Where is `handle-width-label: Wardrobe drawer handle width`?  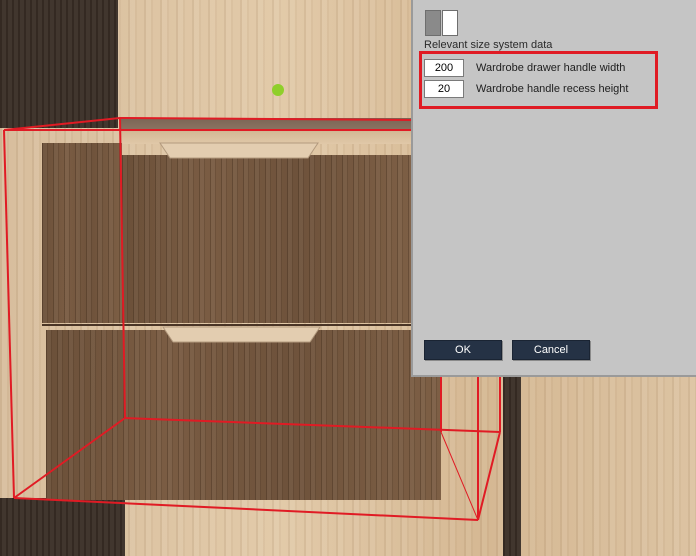 handle-width-label: Wardrobe drawer handle width is located at coordinates (551, 68).